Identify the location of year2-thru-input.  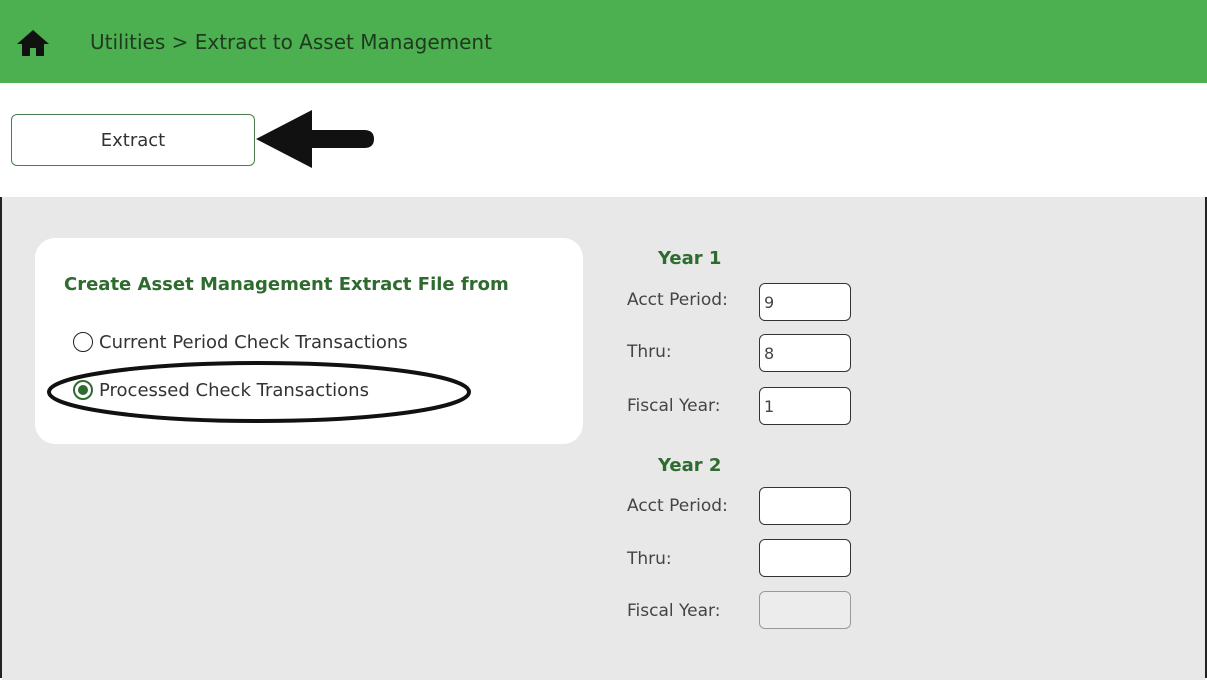
(805, 558).